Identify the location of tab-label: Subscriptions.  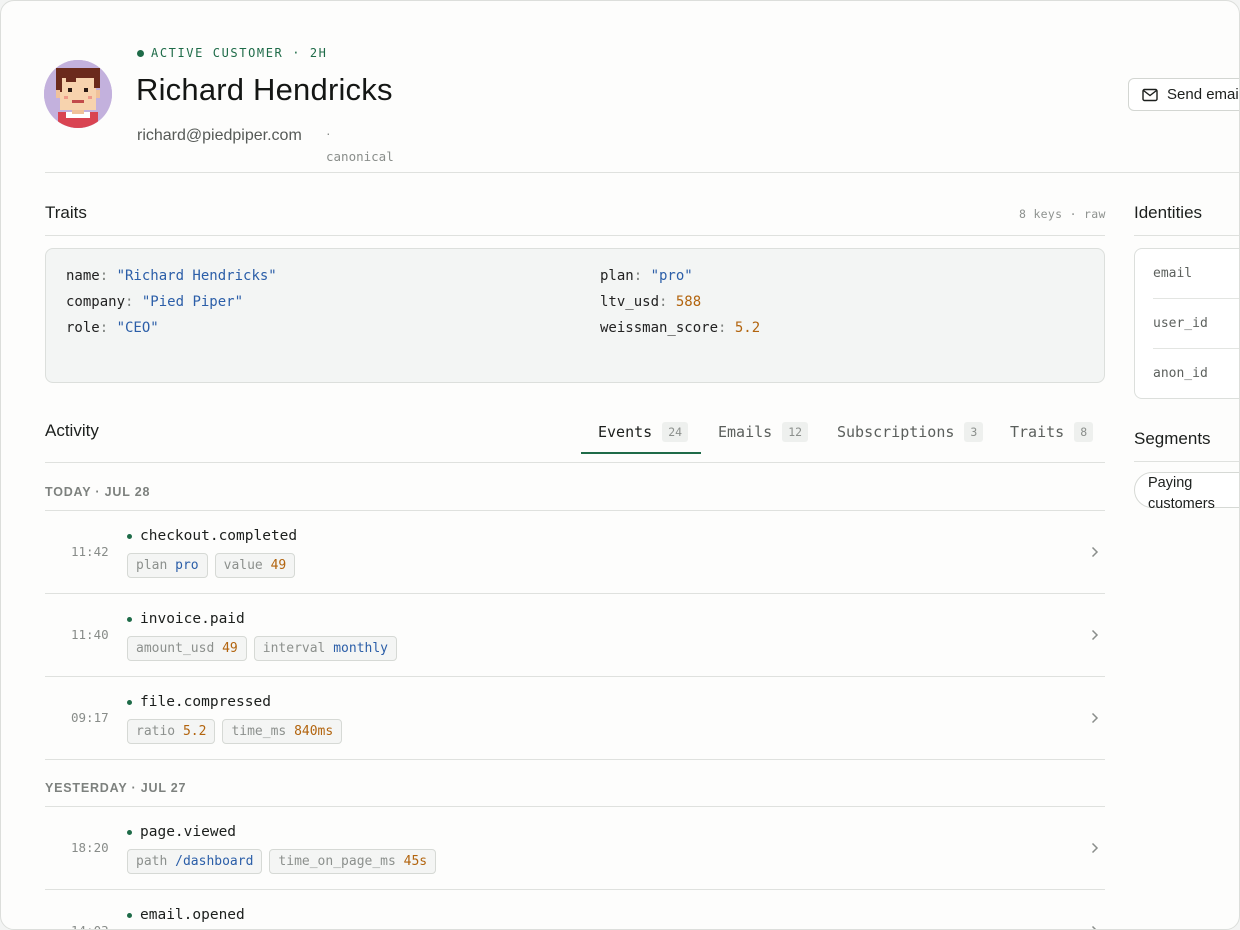
(896, 432).